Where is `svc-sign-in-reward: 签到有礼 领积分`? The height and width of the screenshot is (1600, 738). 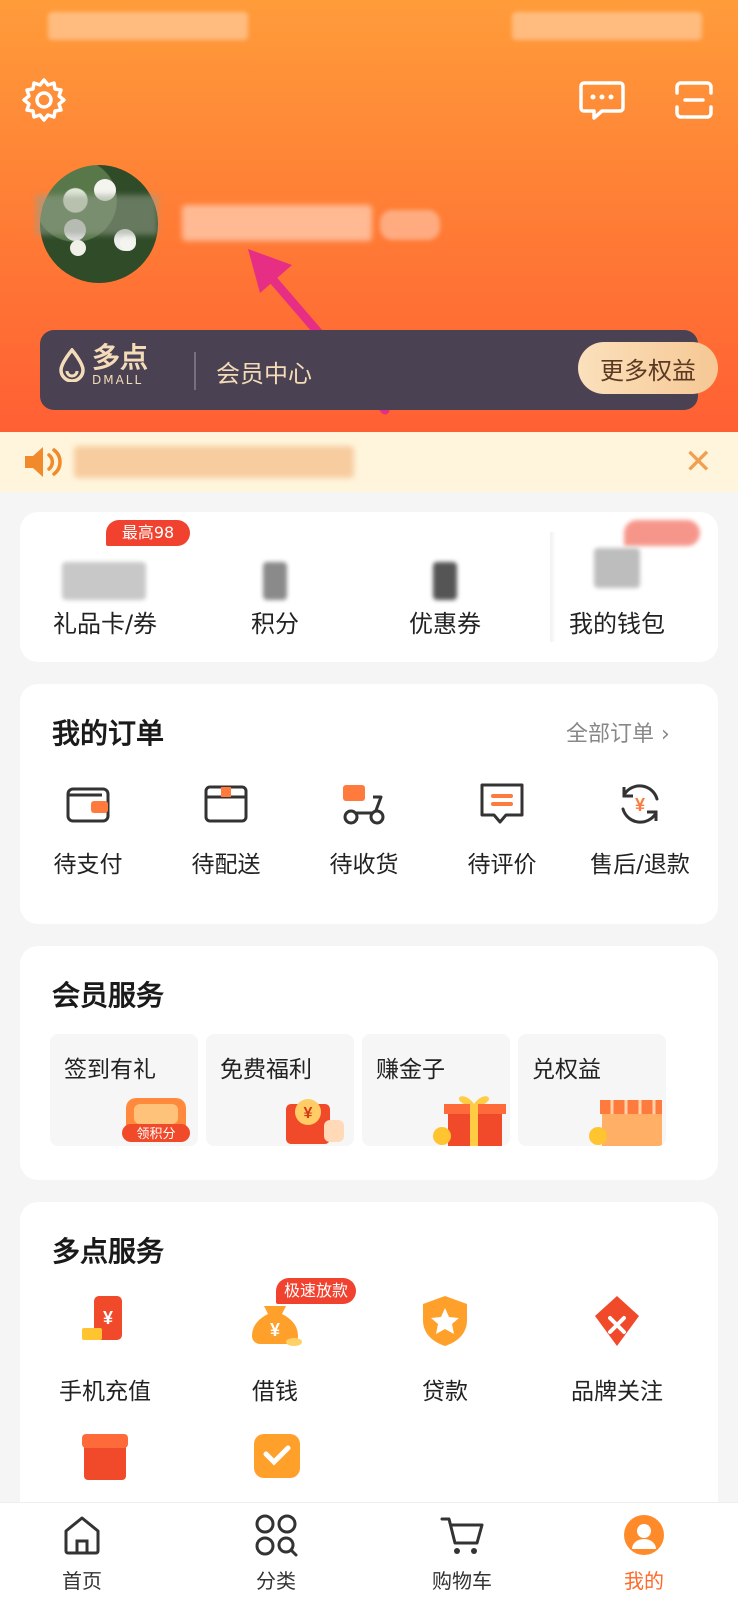
svc-sign-in-reward: 签到有礼 领积分 is located at coordinates (124, 1090).